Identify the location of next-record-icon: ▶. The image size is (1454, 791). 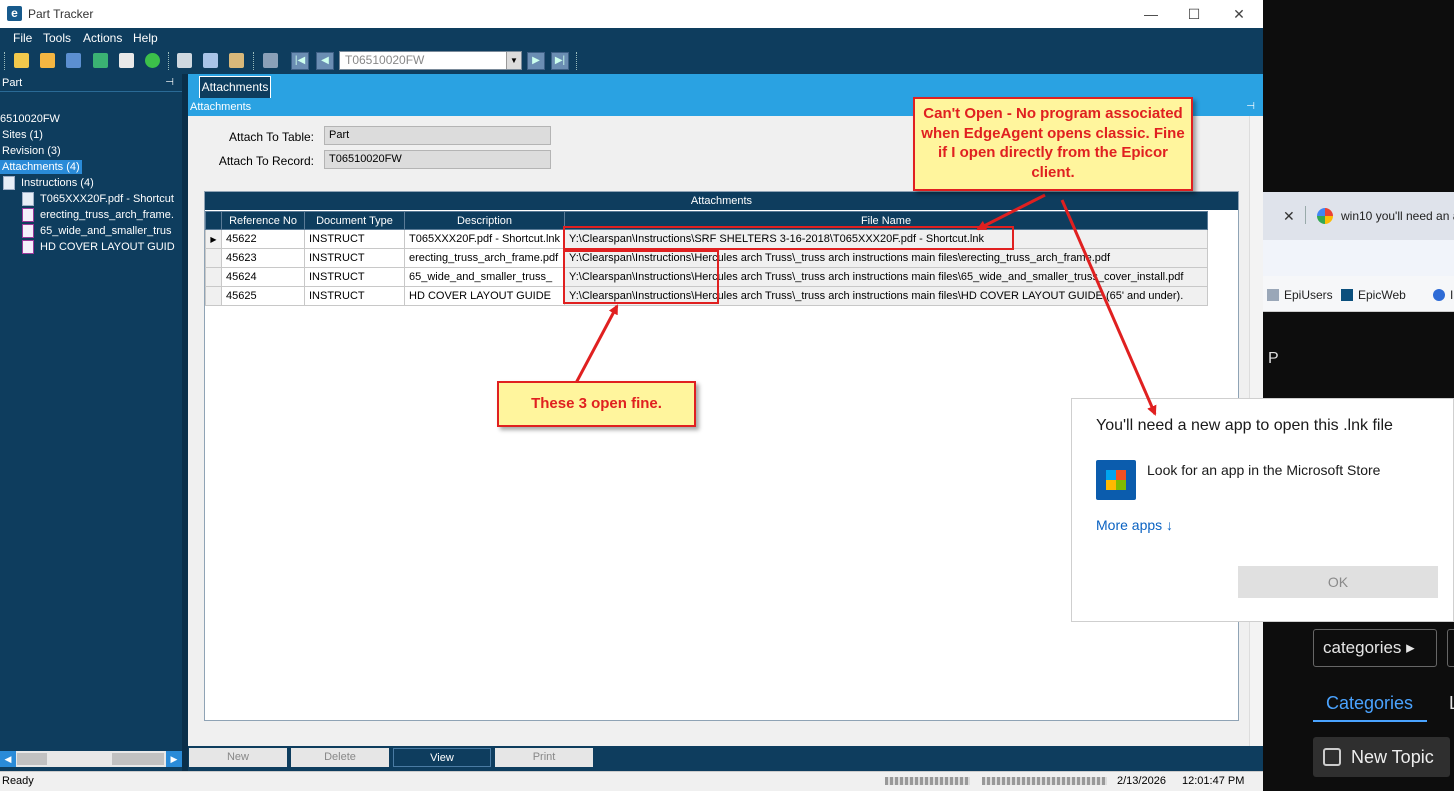
(536, 61).